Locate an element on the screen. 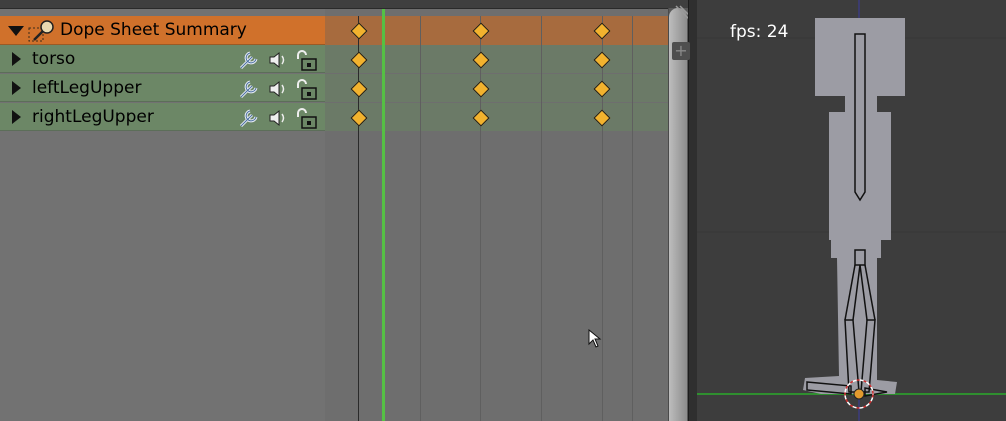 This screenshot has width=1006, height=421. dope-sheet-summary-row: Dope Sheet Summary is located at coordinates (162, 30).